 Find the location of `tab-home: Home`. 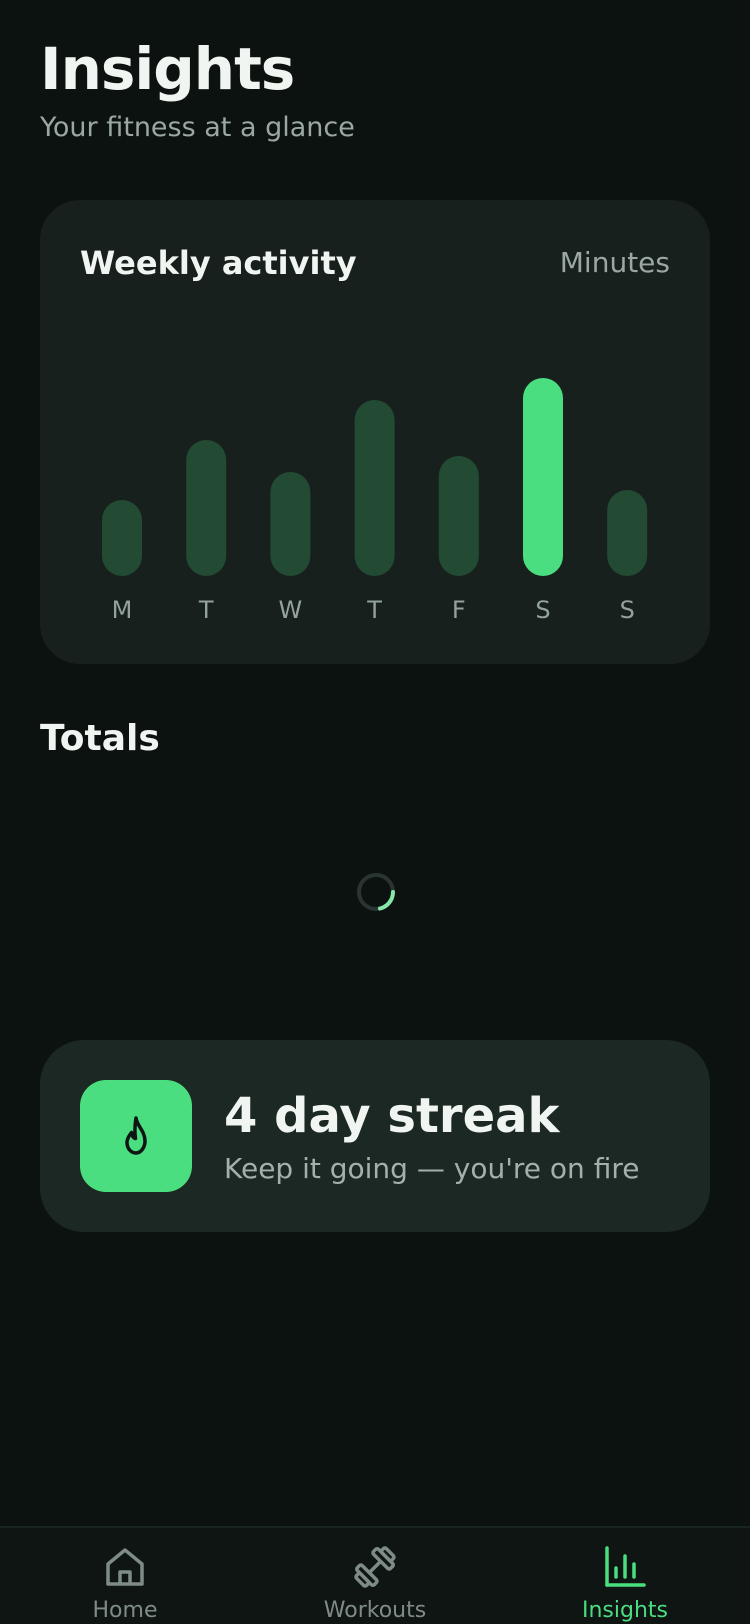

tab-home: Home is located at coordinates (125, 1583).